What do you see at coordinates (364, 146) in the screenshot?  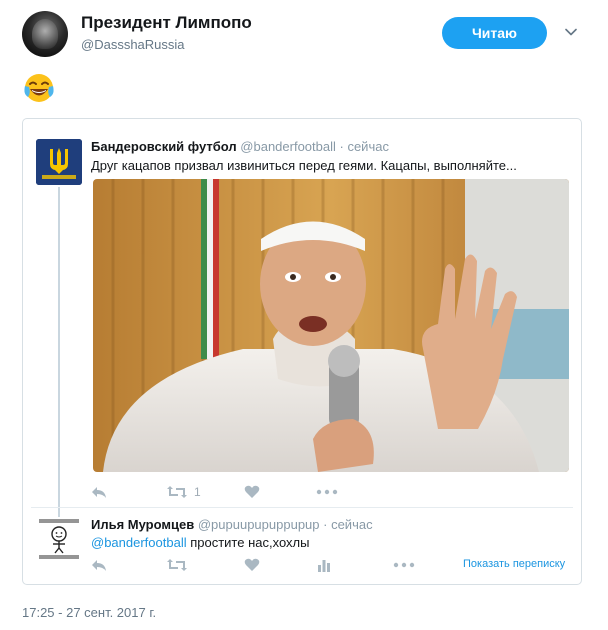 I see `quoted-time: · сейчас` at bounding box center [364, 146].